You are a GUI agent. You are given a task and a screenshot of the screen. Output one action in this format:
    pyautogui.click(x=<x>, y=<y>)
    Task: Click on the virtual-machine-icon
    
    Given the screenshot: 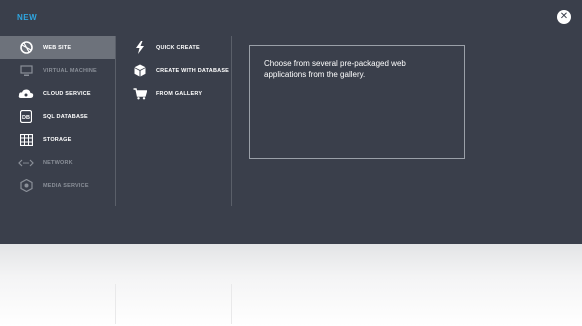 What is the action you would take?
    pyautogui.click(x=26, y=71)
    